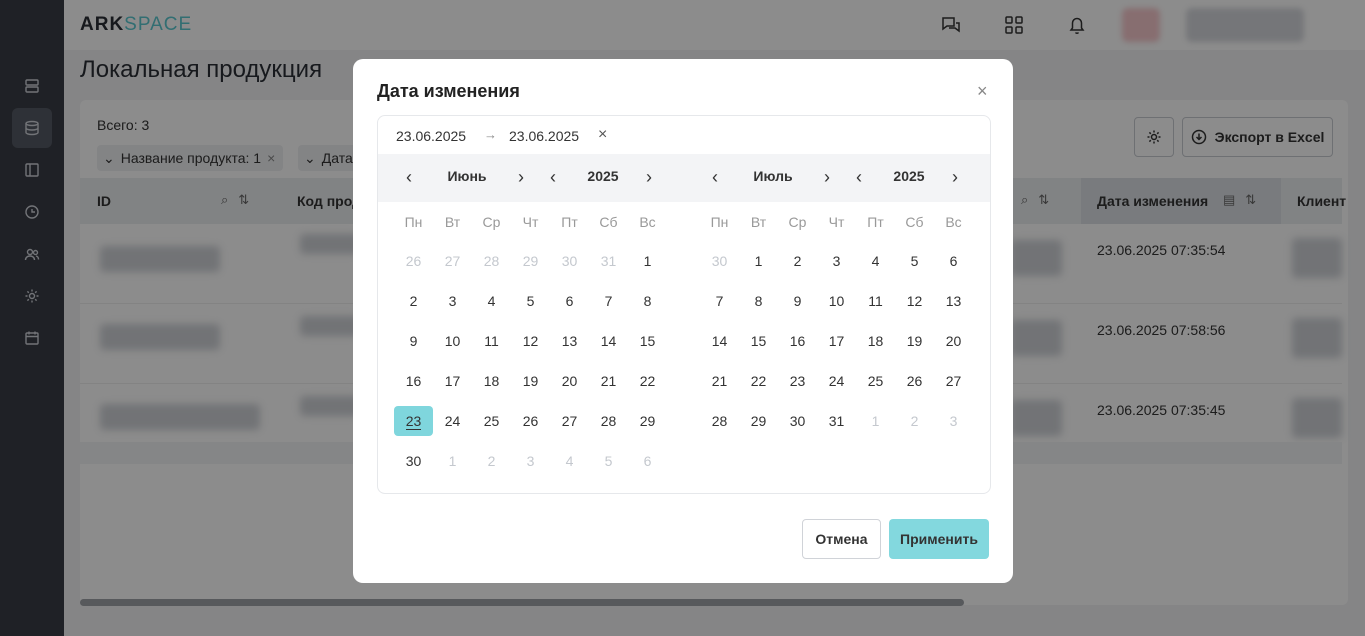 The height and width of the screenshot is (636, 1365). What do you see at coordinates (909, 176) in the screenshot?
I see `year-select-right: 2025` at bounding box center [909, 176].